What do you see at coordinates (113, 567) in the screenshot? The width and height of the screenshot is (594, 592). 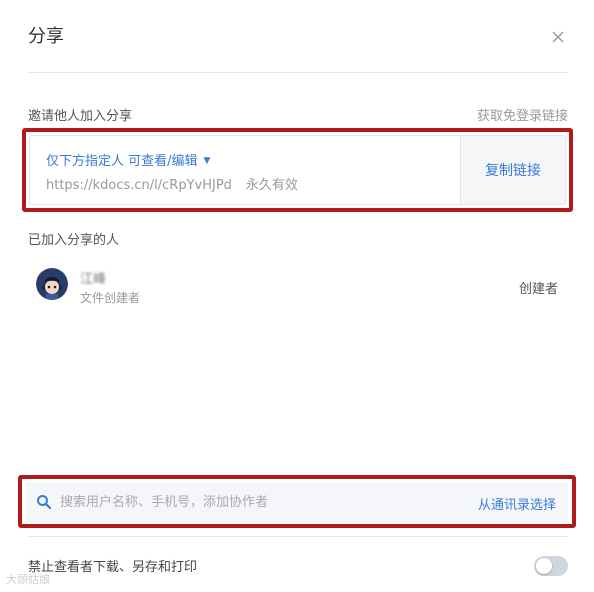 I see `forbid-download-label: 禁止查看者下载、另存和打印` at bounding box center [113, 567].